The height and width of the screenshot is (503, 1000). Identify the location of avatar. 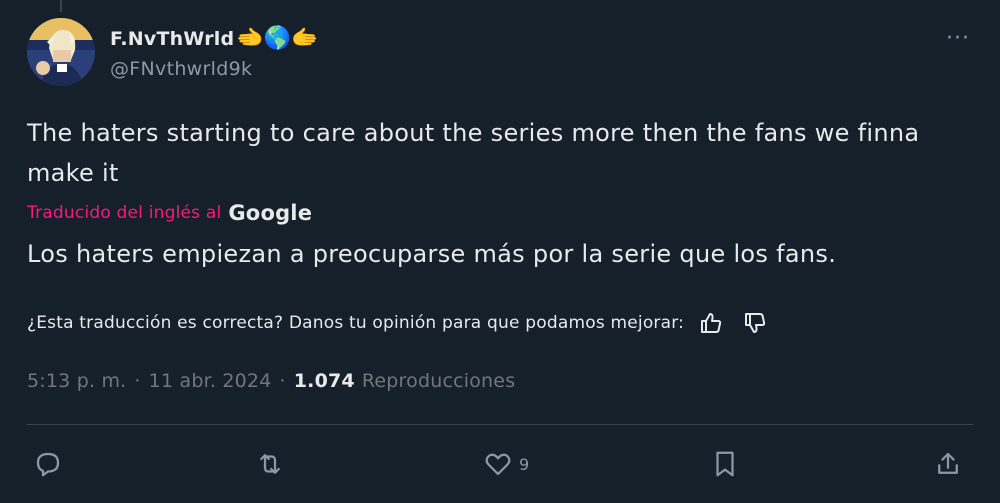
(61, 52).